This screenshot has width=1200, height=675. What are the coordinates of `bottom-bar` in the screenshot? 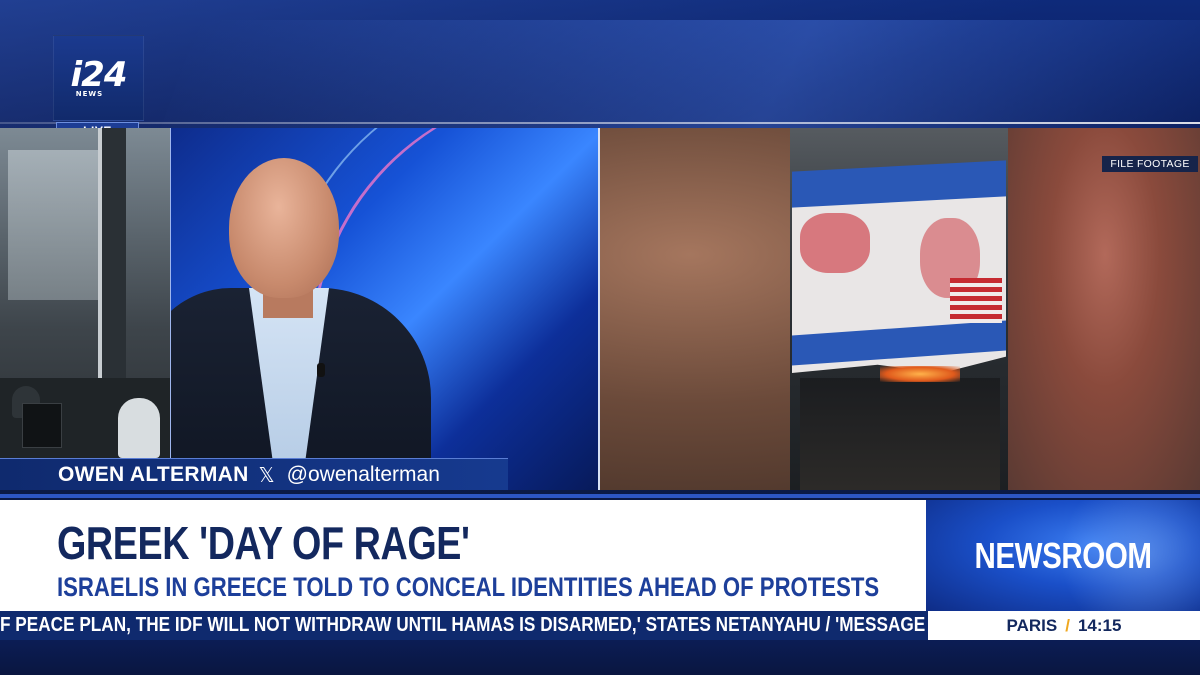 It's located at (600, 657).